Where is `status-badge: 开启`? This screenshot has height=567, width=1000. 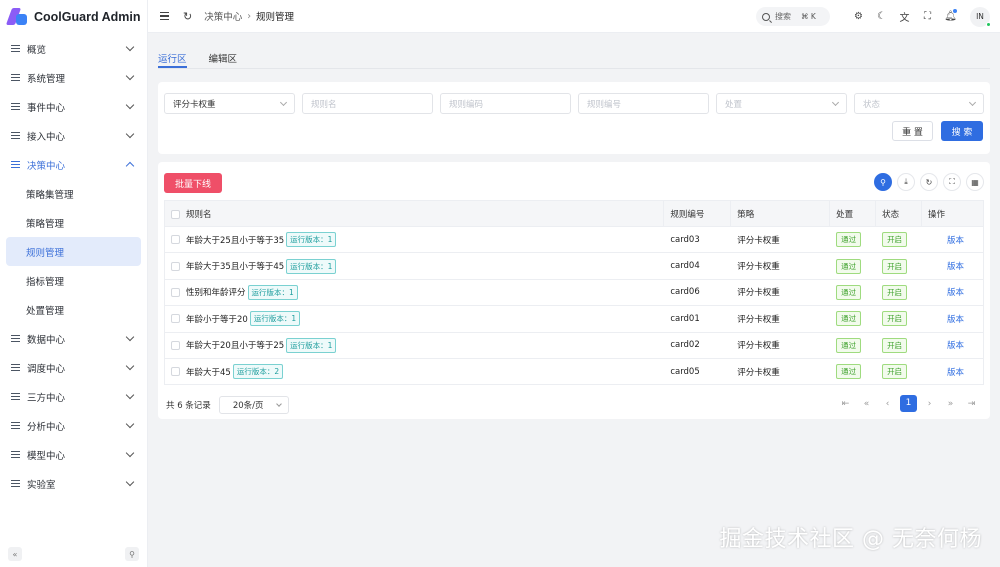 status-badge: 开启 is located at coordinates (895, 319).